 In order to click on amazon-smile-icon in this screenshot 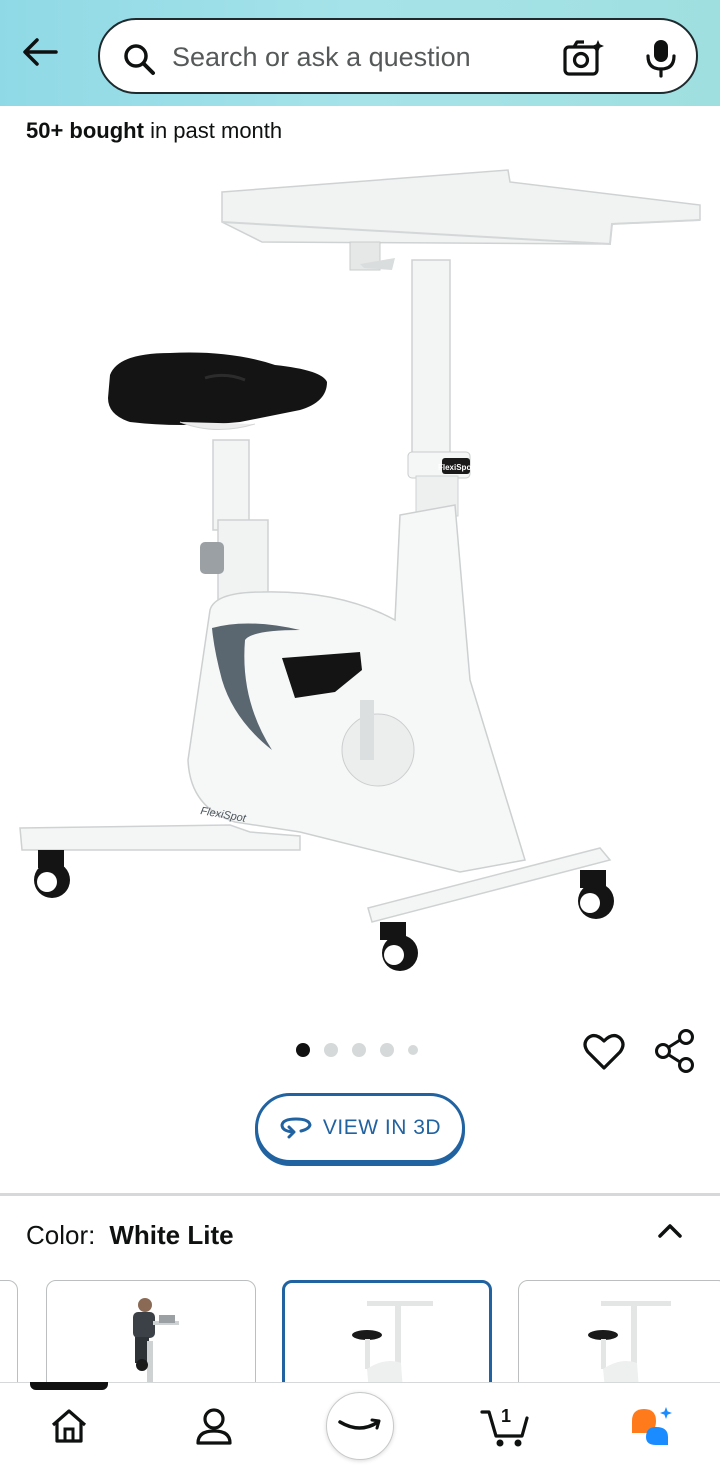, I will do `click(359, 1424)`.